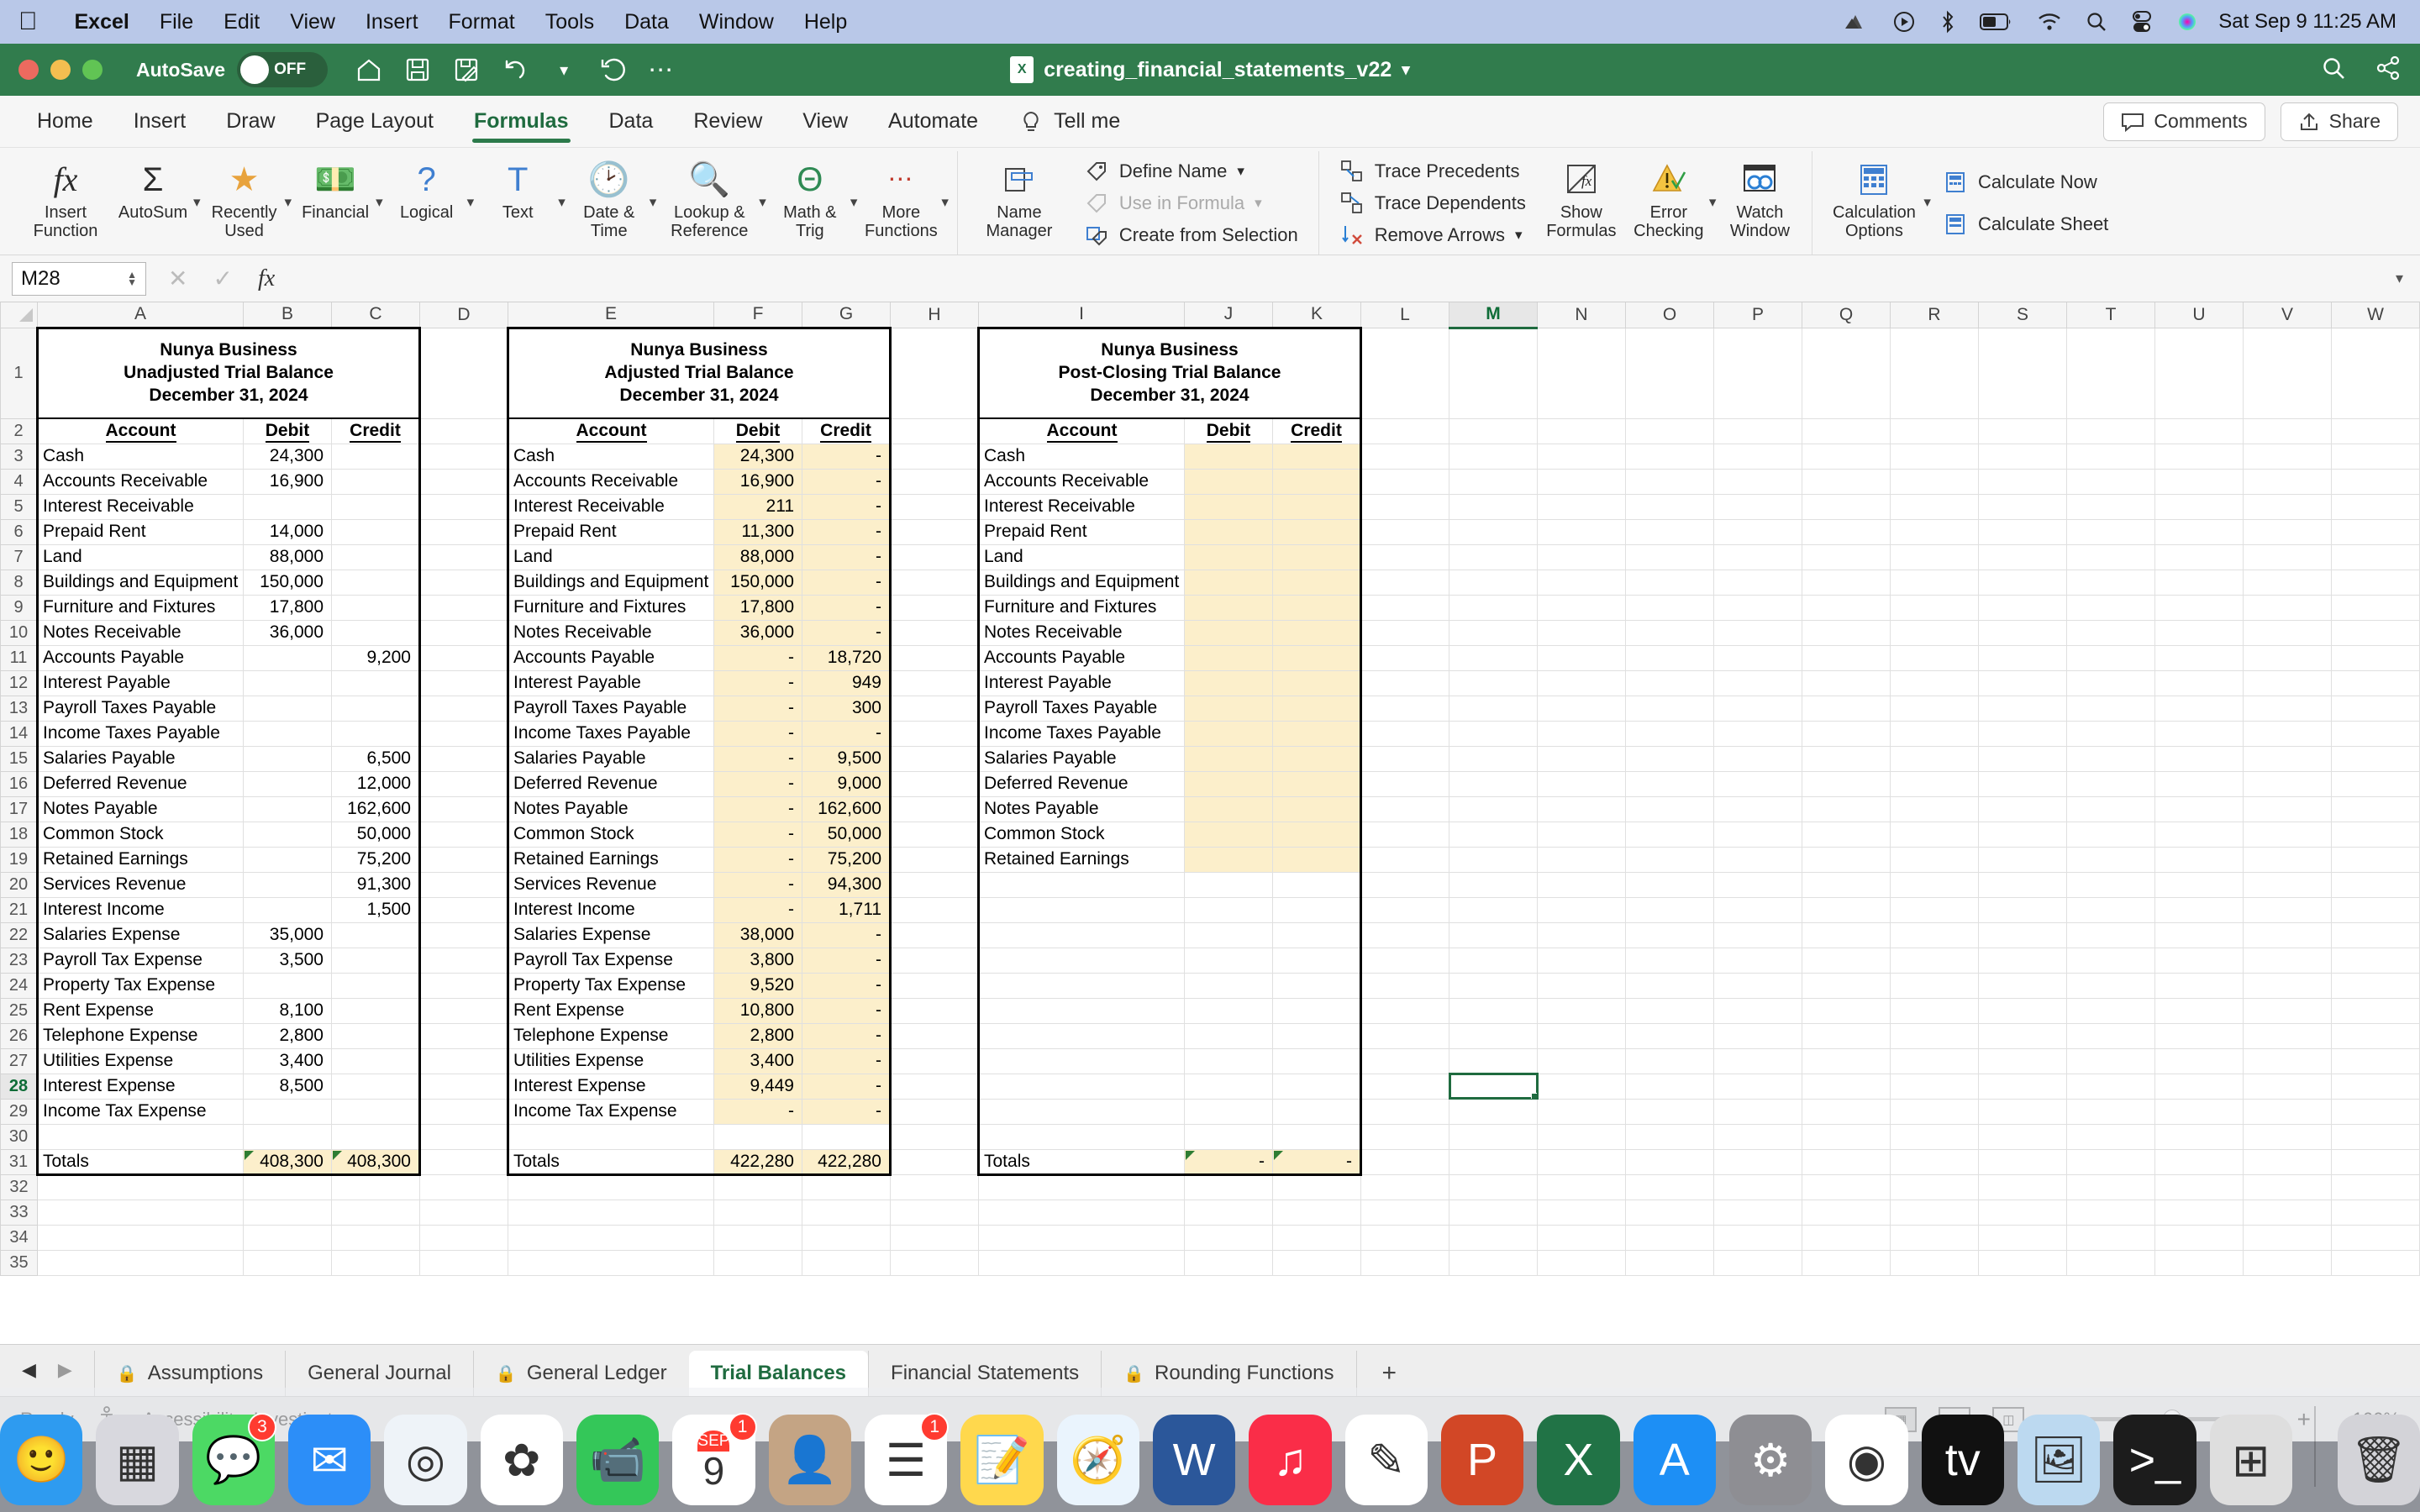 The width and height of the screenshot is (2420, 1512). What do you see at coordinates (1996, 22) in the screenshot?
I see `battery-icon` at bounding box center [1996, 22].